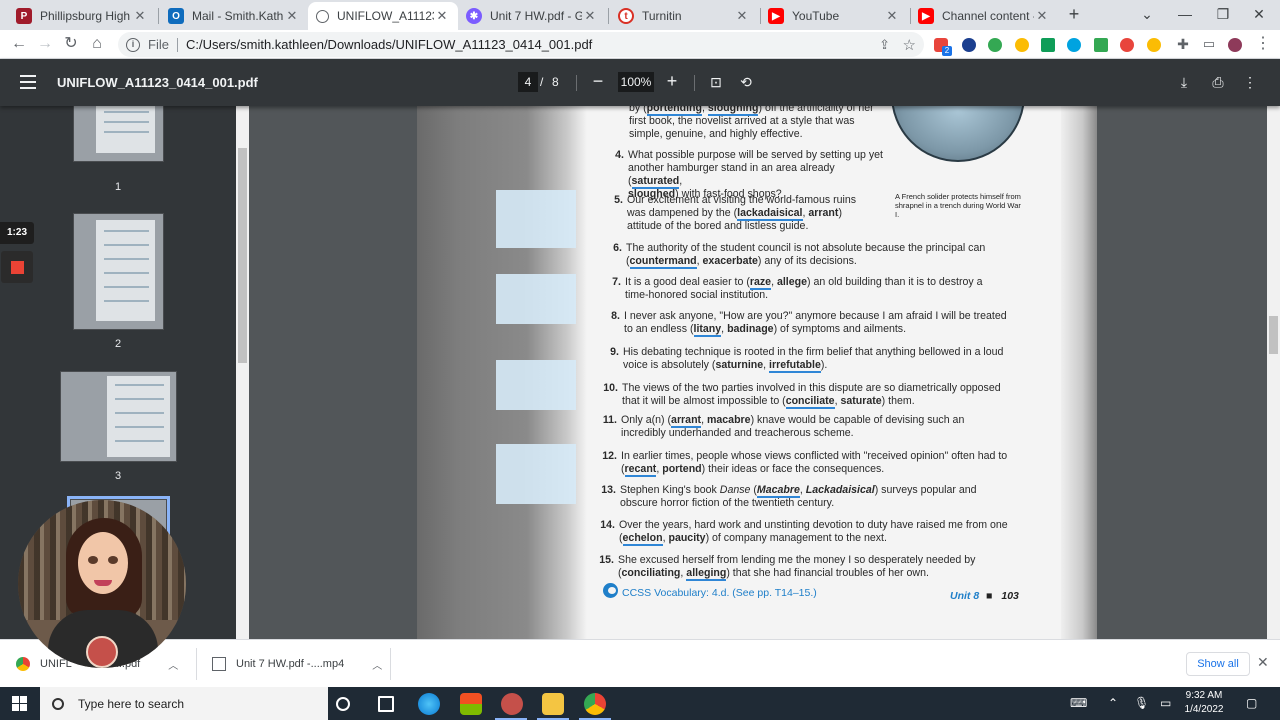 The image size is (1280, 720). I want to click on rotate-icon: ⟲, so click(746, 82).